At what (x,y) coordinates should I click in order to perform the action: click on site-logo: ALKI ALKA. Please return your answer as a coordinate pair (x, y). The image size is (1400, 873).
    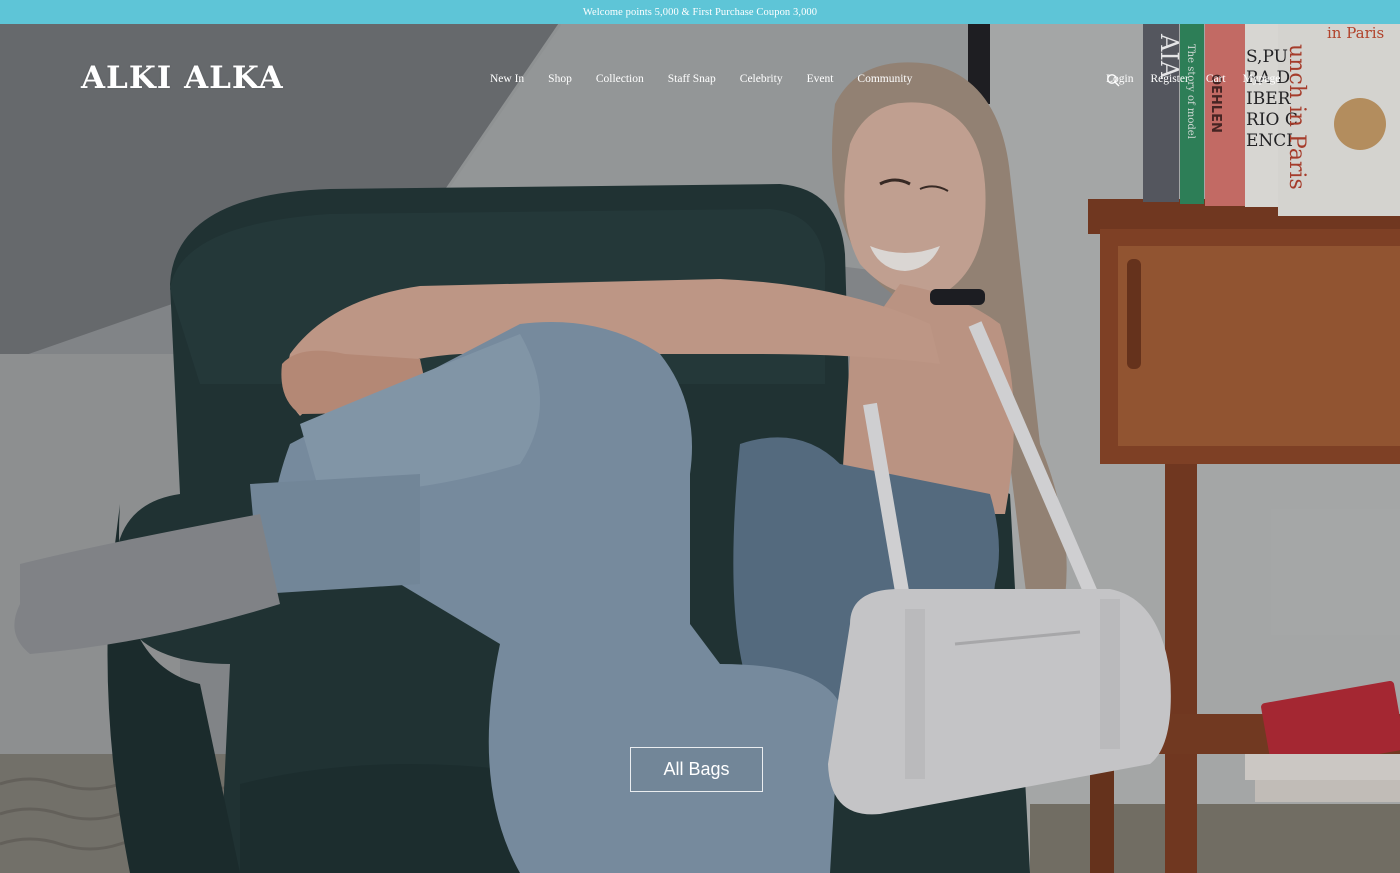
    Looking at the image, I should click on (182, 78).